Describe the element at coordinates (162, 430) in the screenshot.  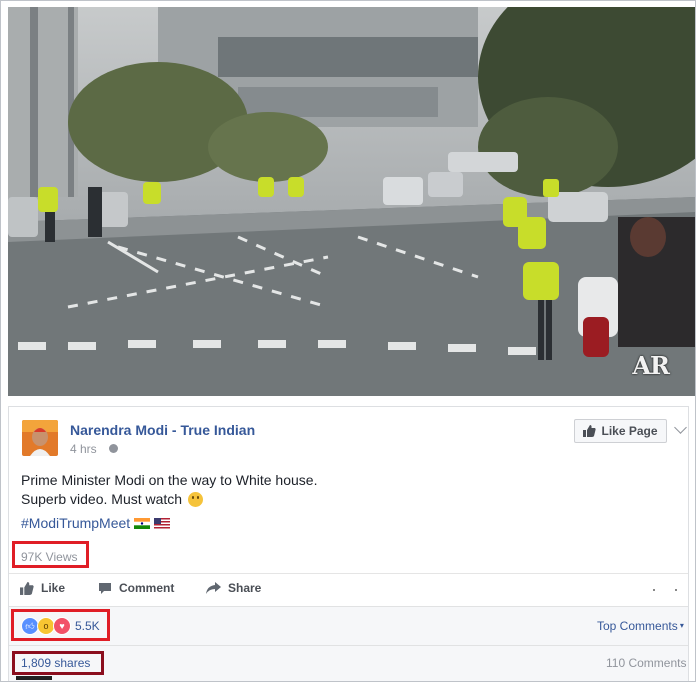
I see `page-name-link: Narendra Modi - True Indian` at that location.